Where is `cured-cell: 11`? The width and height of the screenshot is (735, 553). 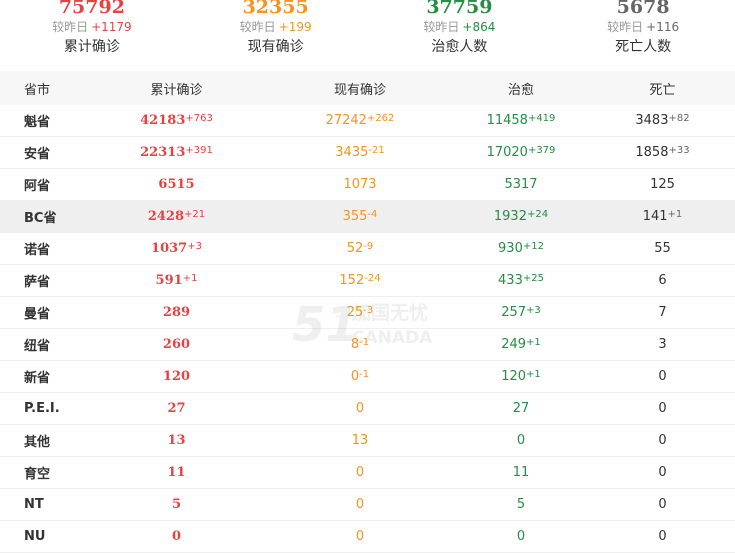
cured-cell: 11 is located at coordinates (521, 472).